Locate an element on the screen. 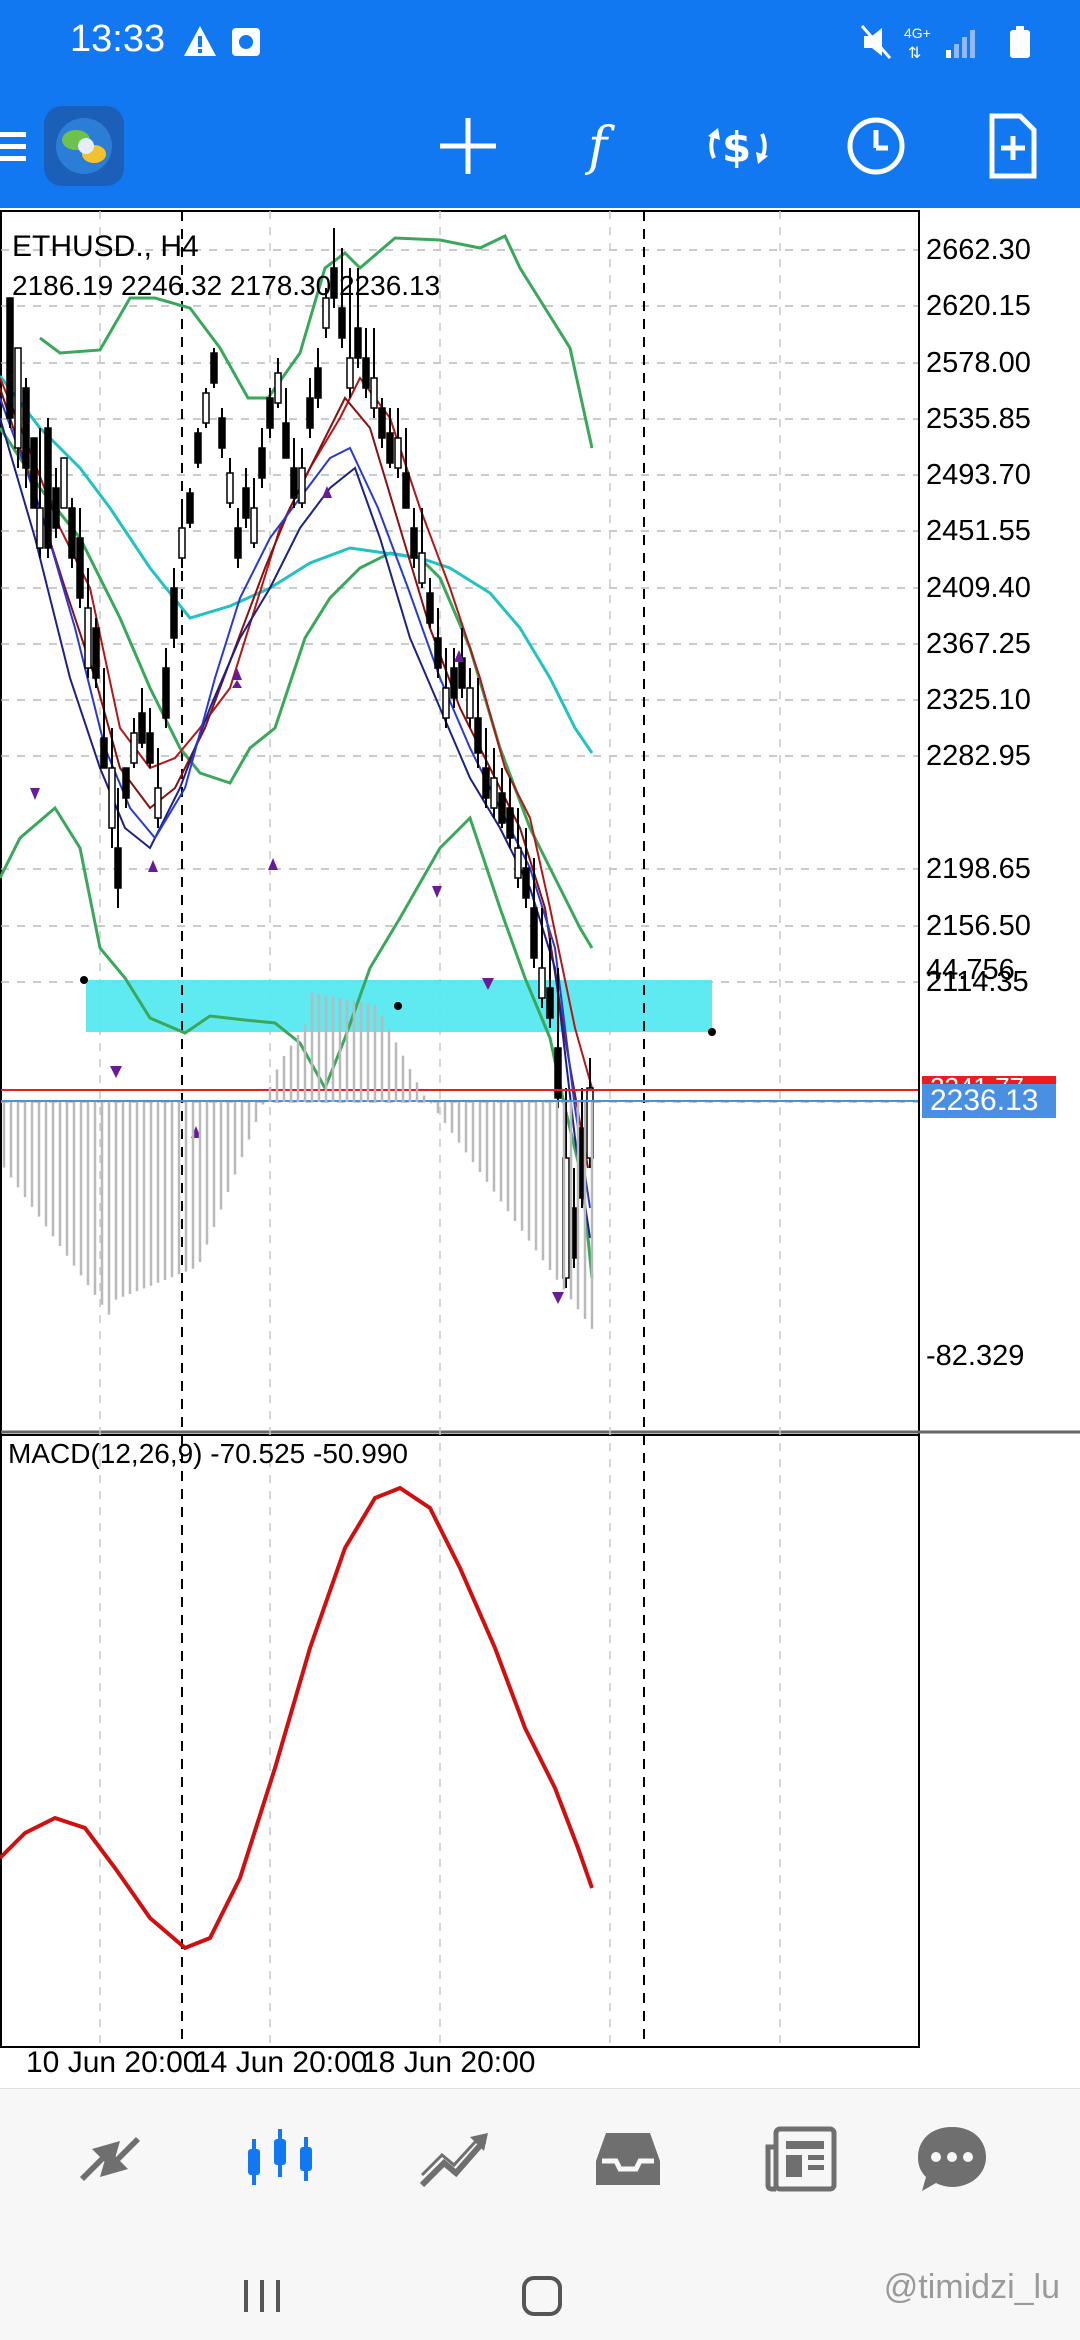 The width and height of the screenshot is (1080, 2340). price-axis-label: 2282.95 is located at coordinates (978, 756).